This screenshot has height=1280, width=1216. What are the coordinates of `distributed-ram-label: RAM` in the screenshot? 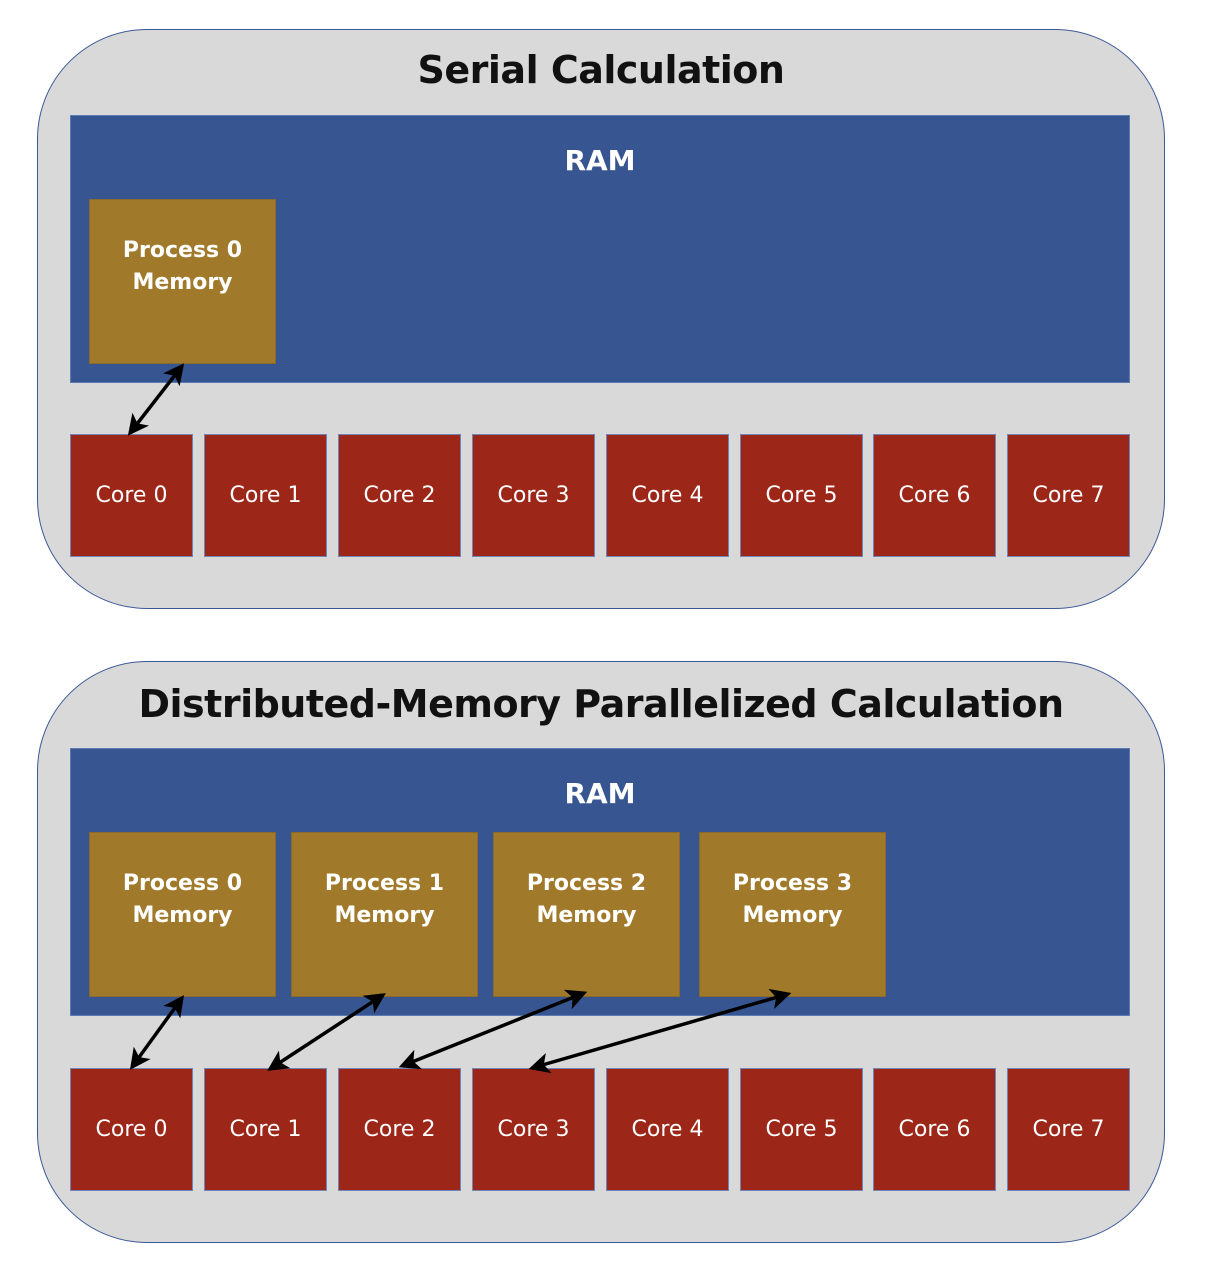 It's located at (600, 793).